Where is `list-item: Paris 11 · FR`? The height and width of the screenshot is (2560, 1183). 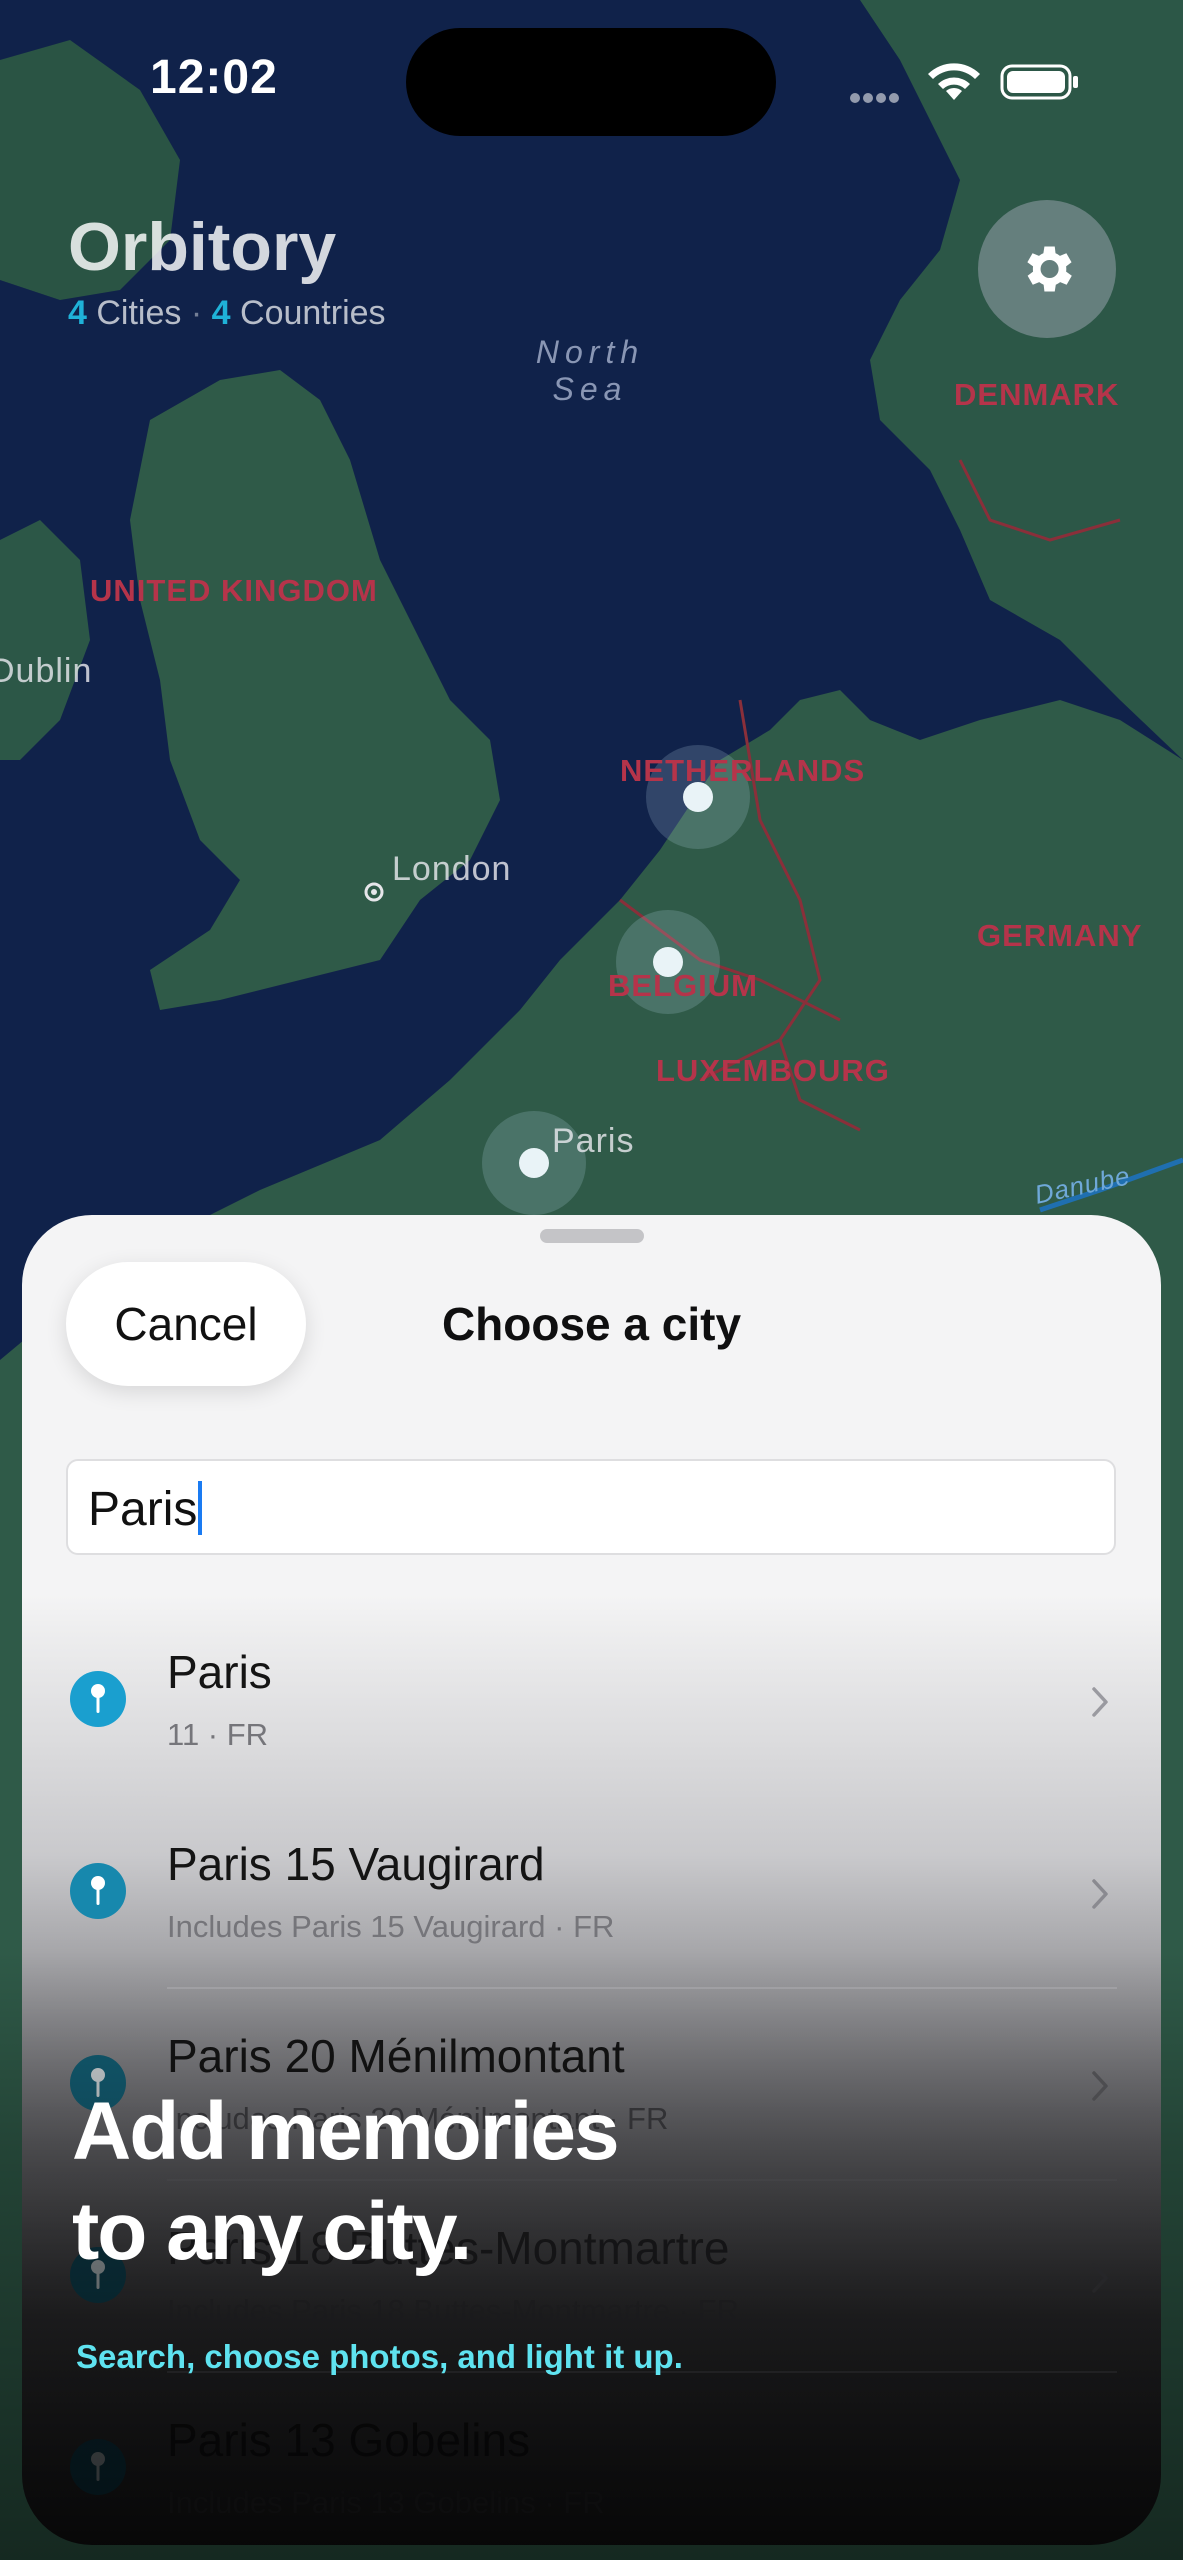 list-item: Paris 11 · FR is located at coordinates (591, 1701).